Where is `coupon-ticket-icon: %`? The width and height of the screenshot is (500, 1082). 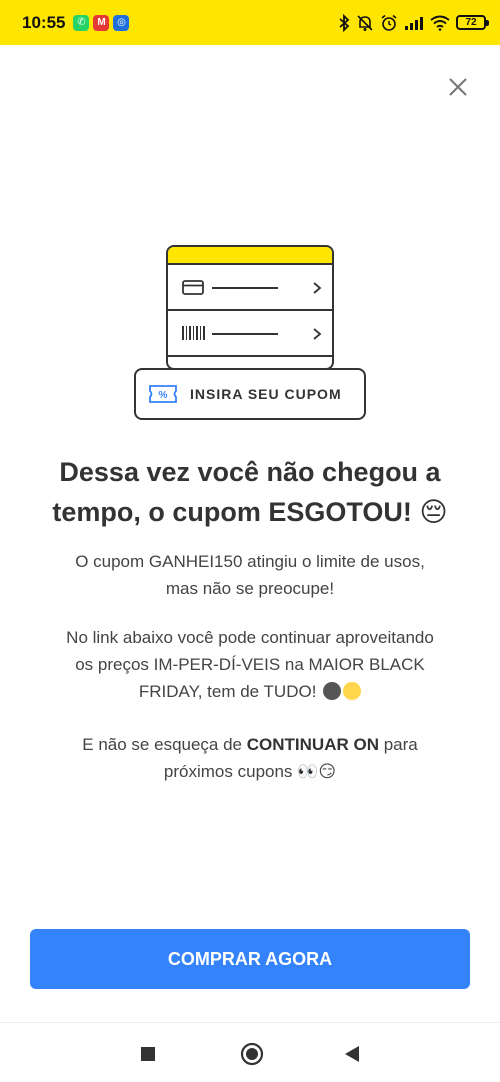 coupon-ticket-icon: % is located at coordinates (163, 394).